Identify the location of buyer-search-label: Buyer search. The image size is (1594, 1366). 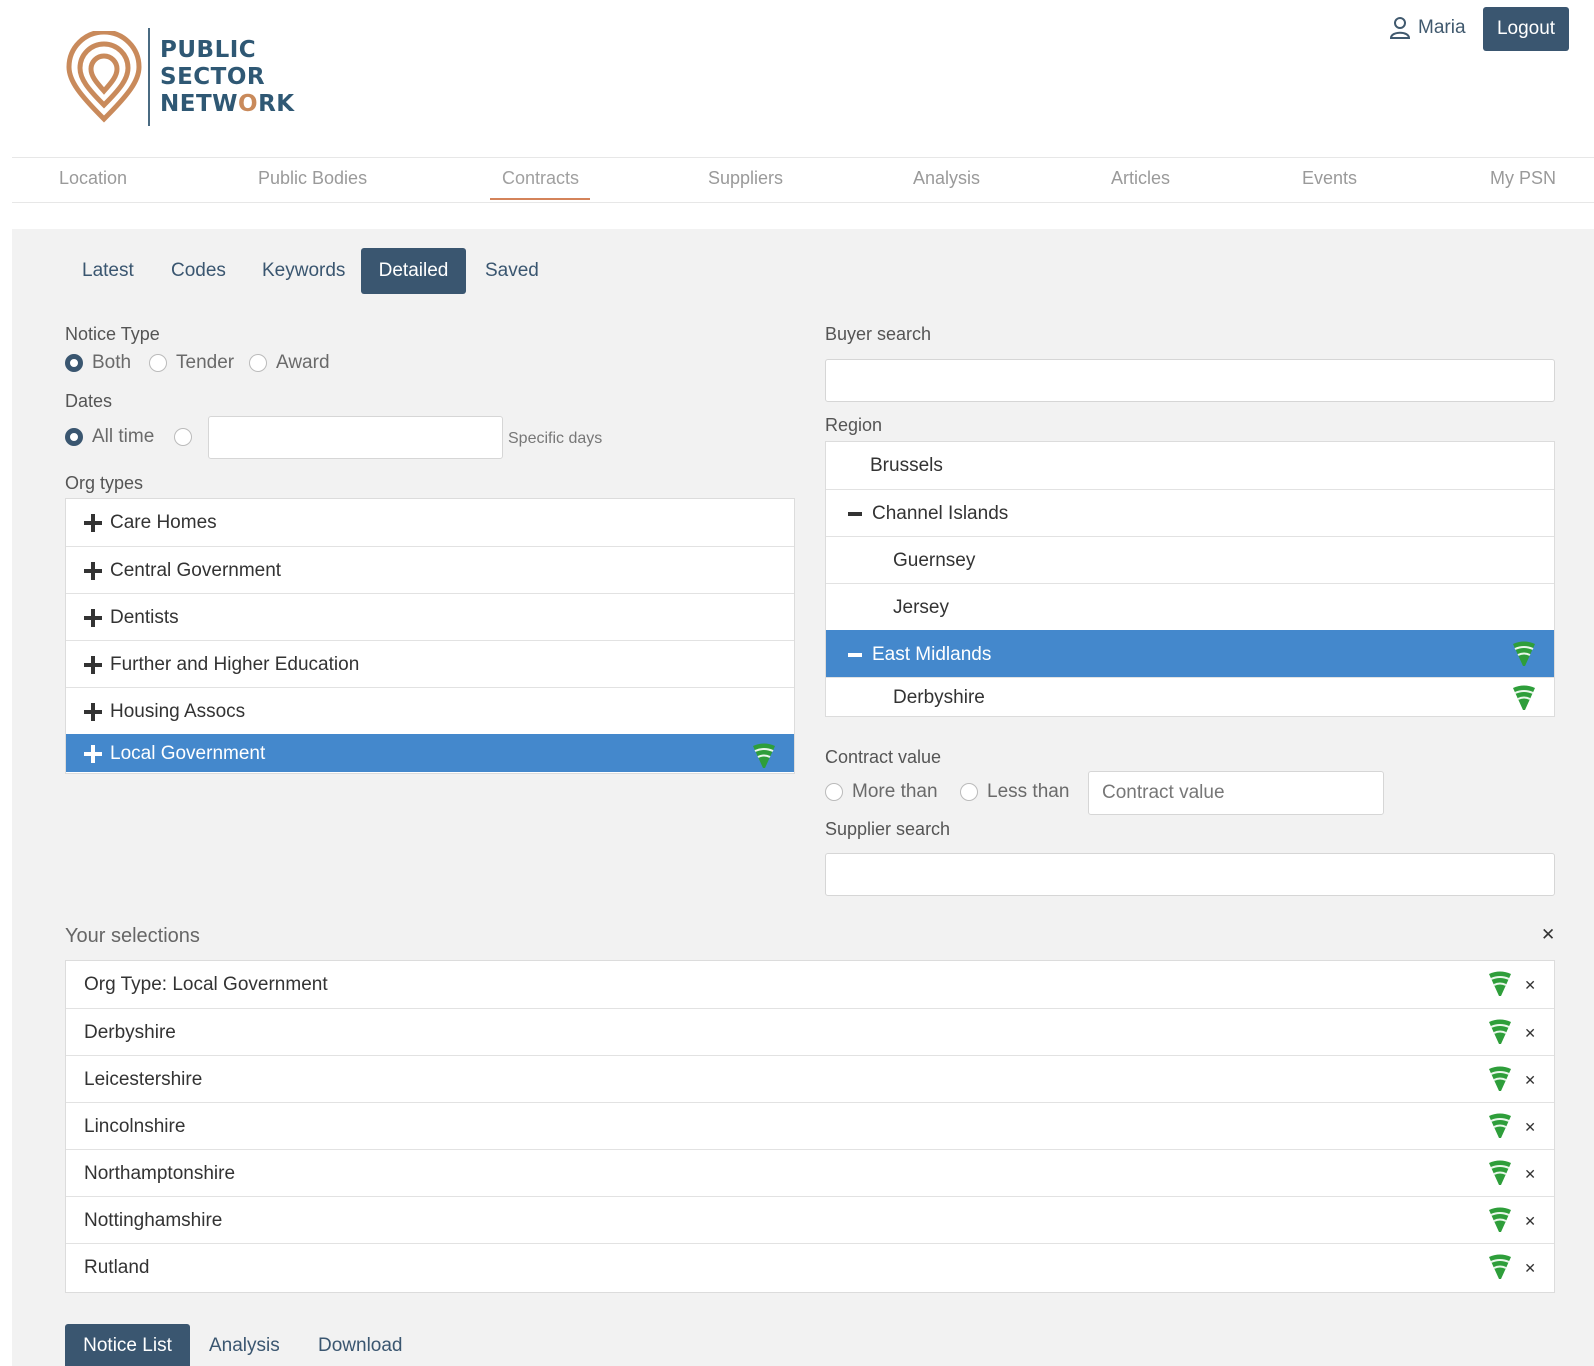
(878, 334).